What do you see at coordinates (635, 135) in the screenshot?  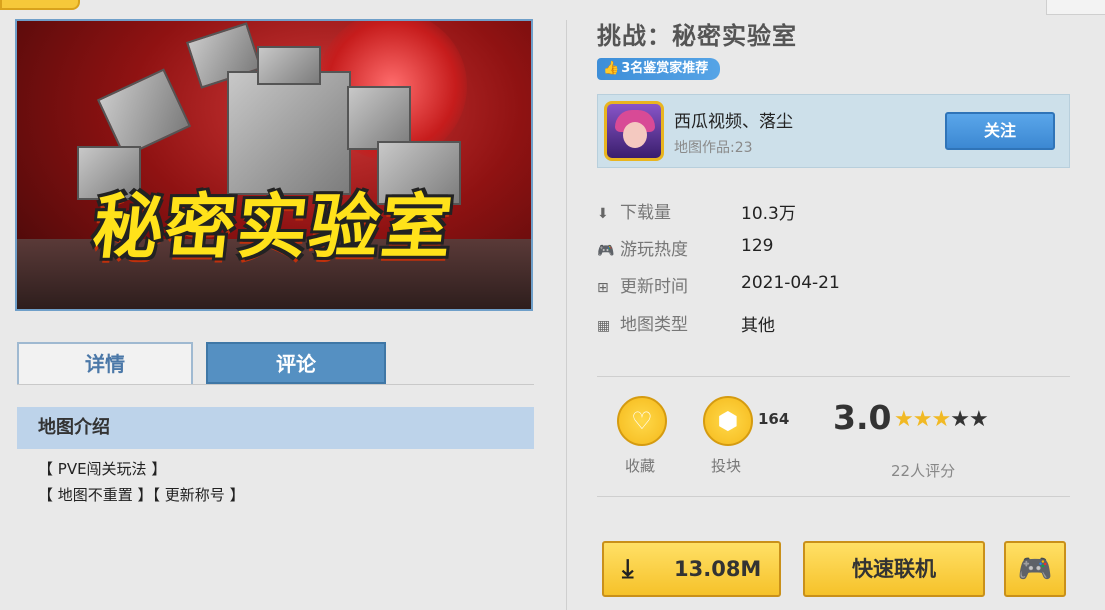 I see `avatar-face` at bounding box center [635, 135].